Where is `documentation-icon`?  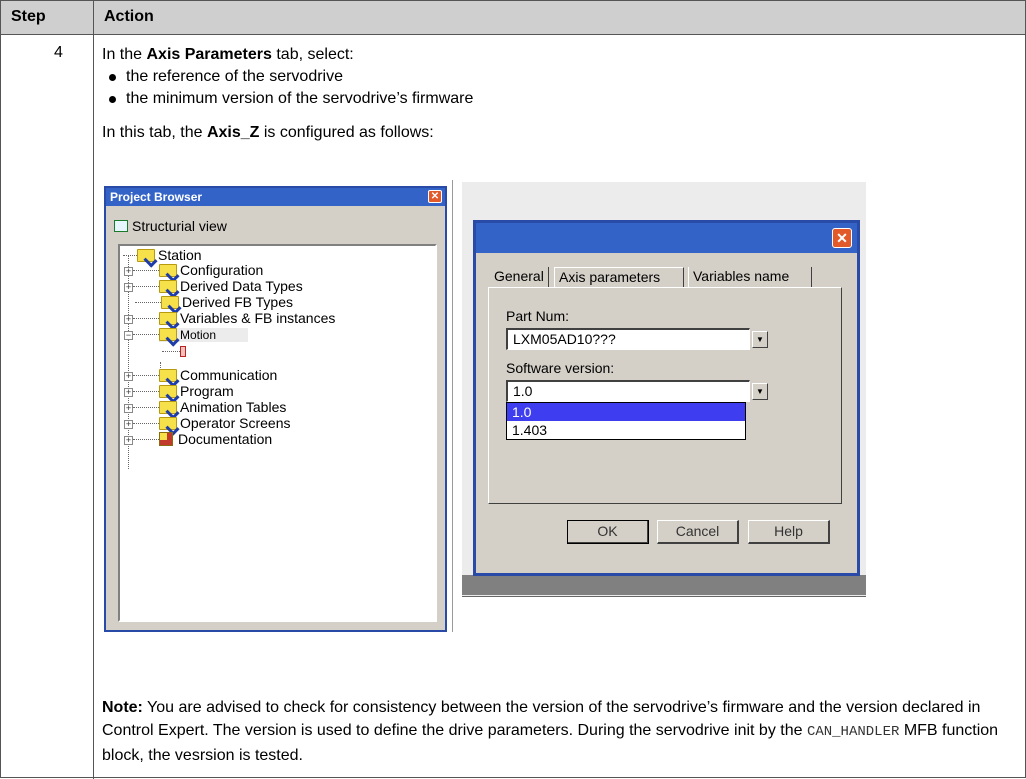 documentation-icon is located at coordinates (166, 439).